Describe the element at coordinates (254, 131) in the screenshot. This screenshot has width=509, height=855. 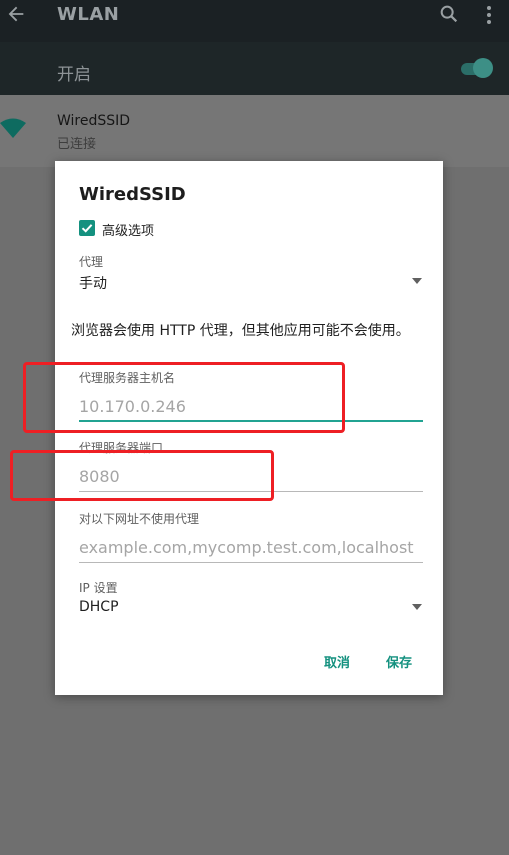
I see `network-list-item` at that location.